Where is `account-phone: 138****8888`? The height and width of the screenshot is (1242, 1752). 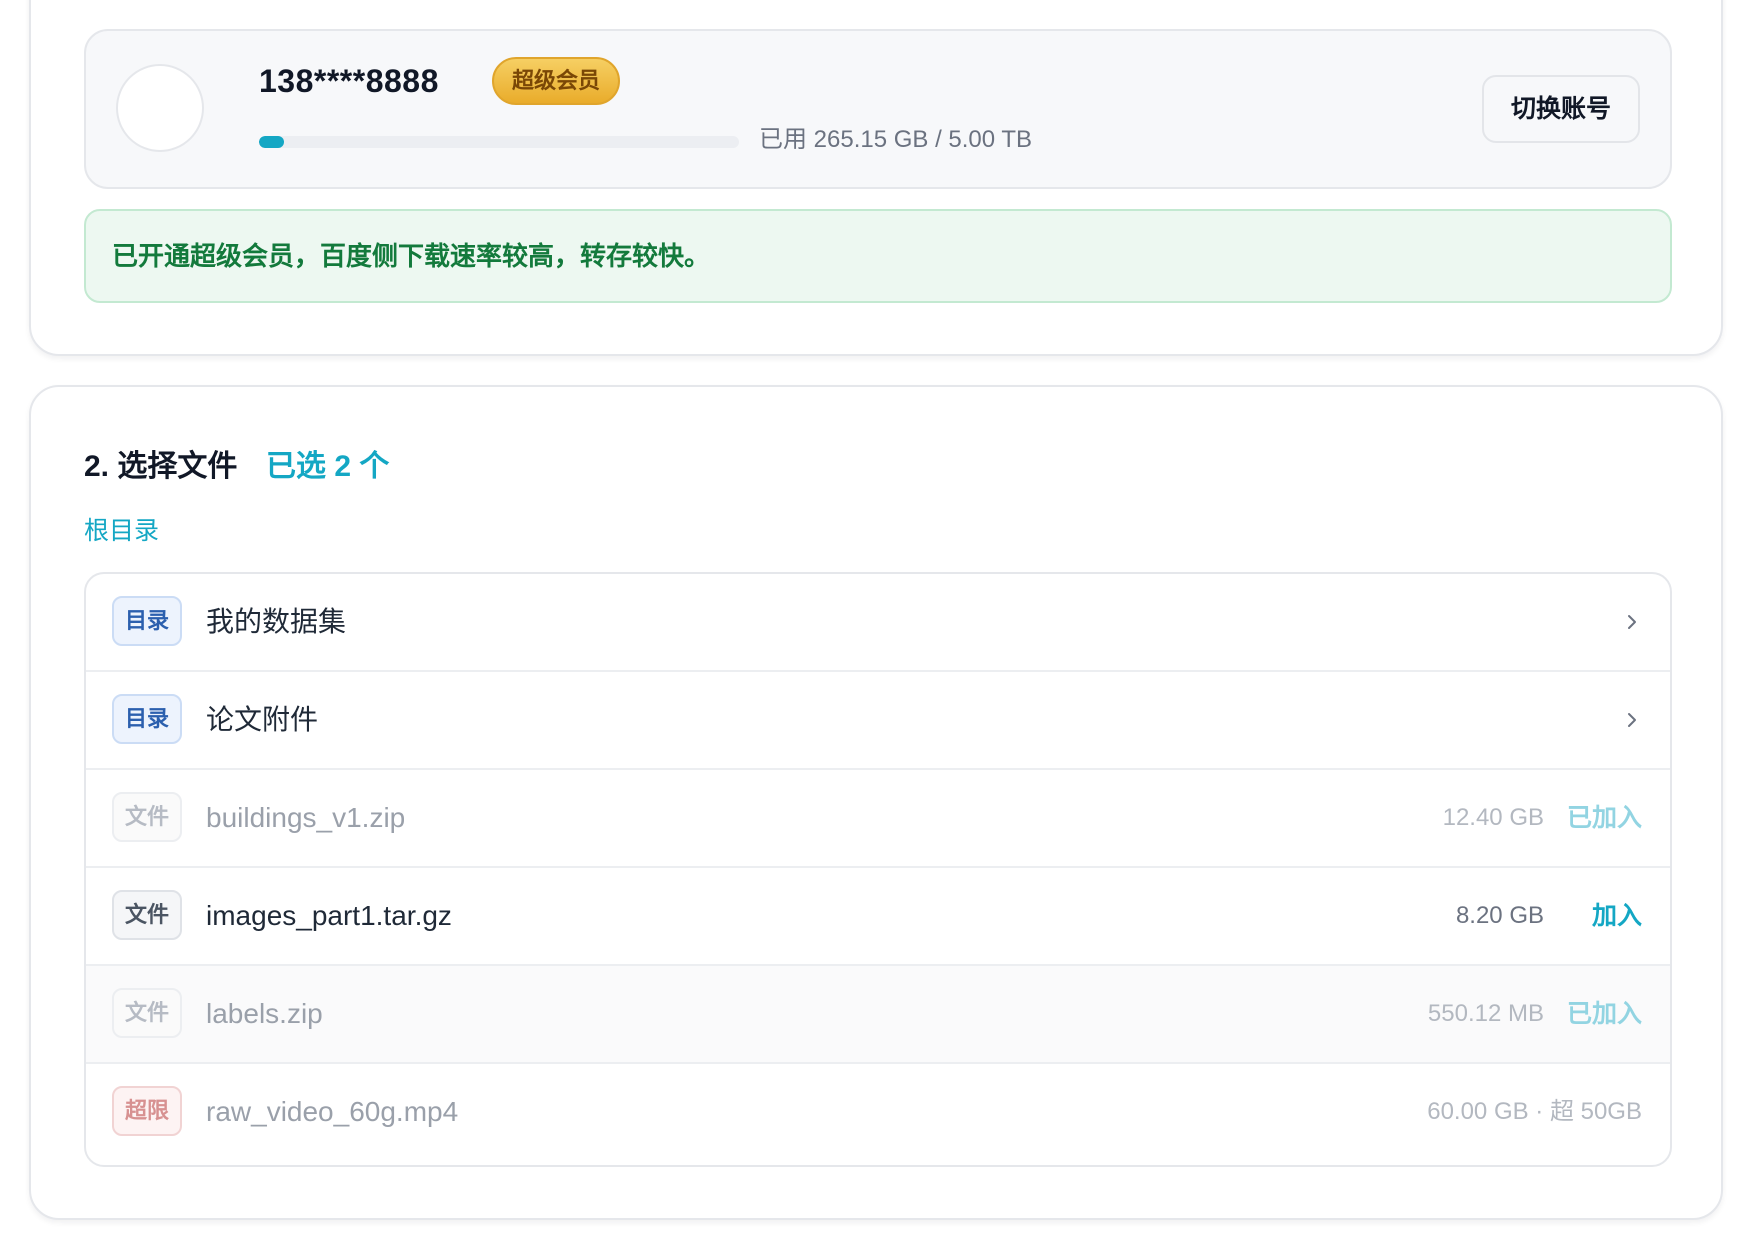
account-phone: 138****8888 is located at coordinates (349, 81).